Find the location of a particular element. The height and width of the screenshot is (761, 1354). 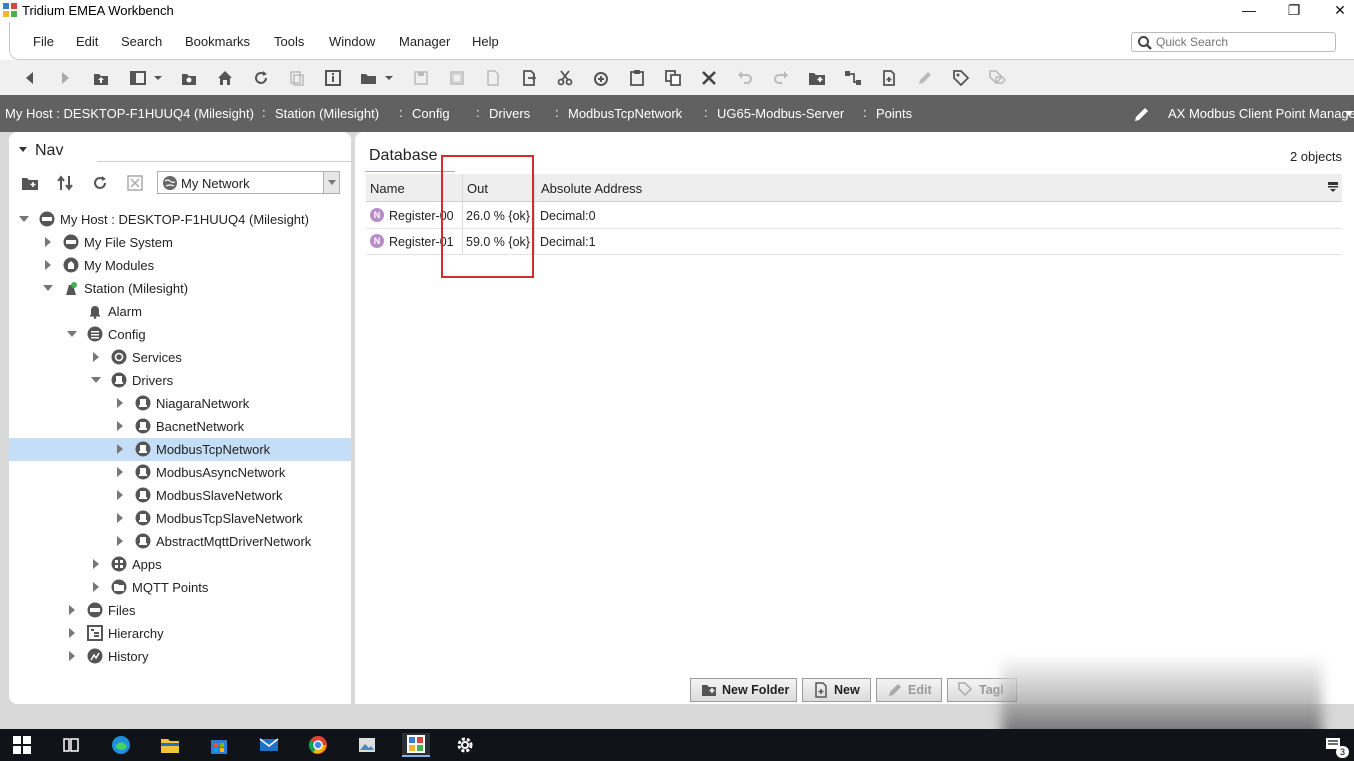

tree-item: Config is located at coordinates (180, 334).